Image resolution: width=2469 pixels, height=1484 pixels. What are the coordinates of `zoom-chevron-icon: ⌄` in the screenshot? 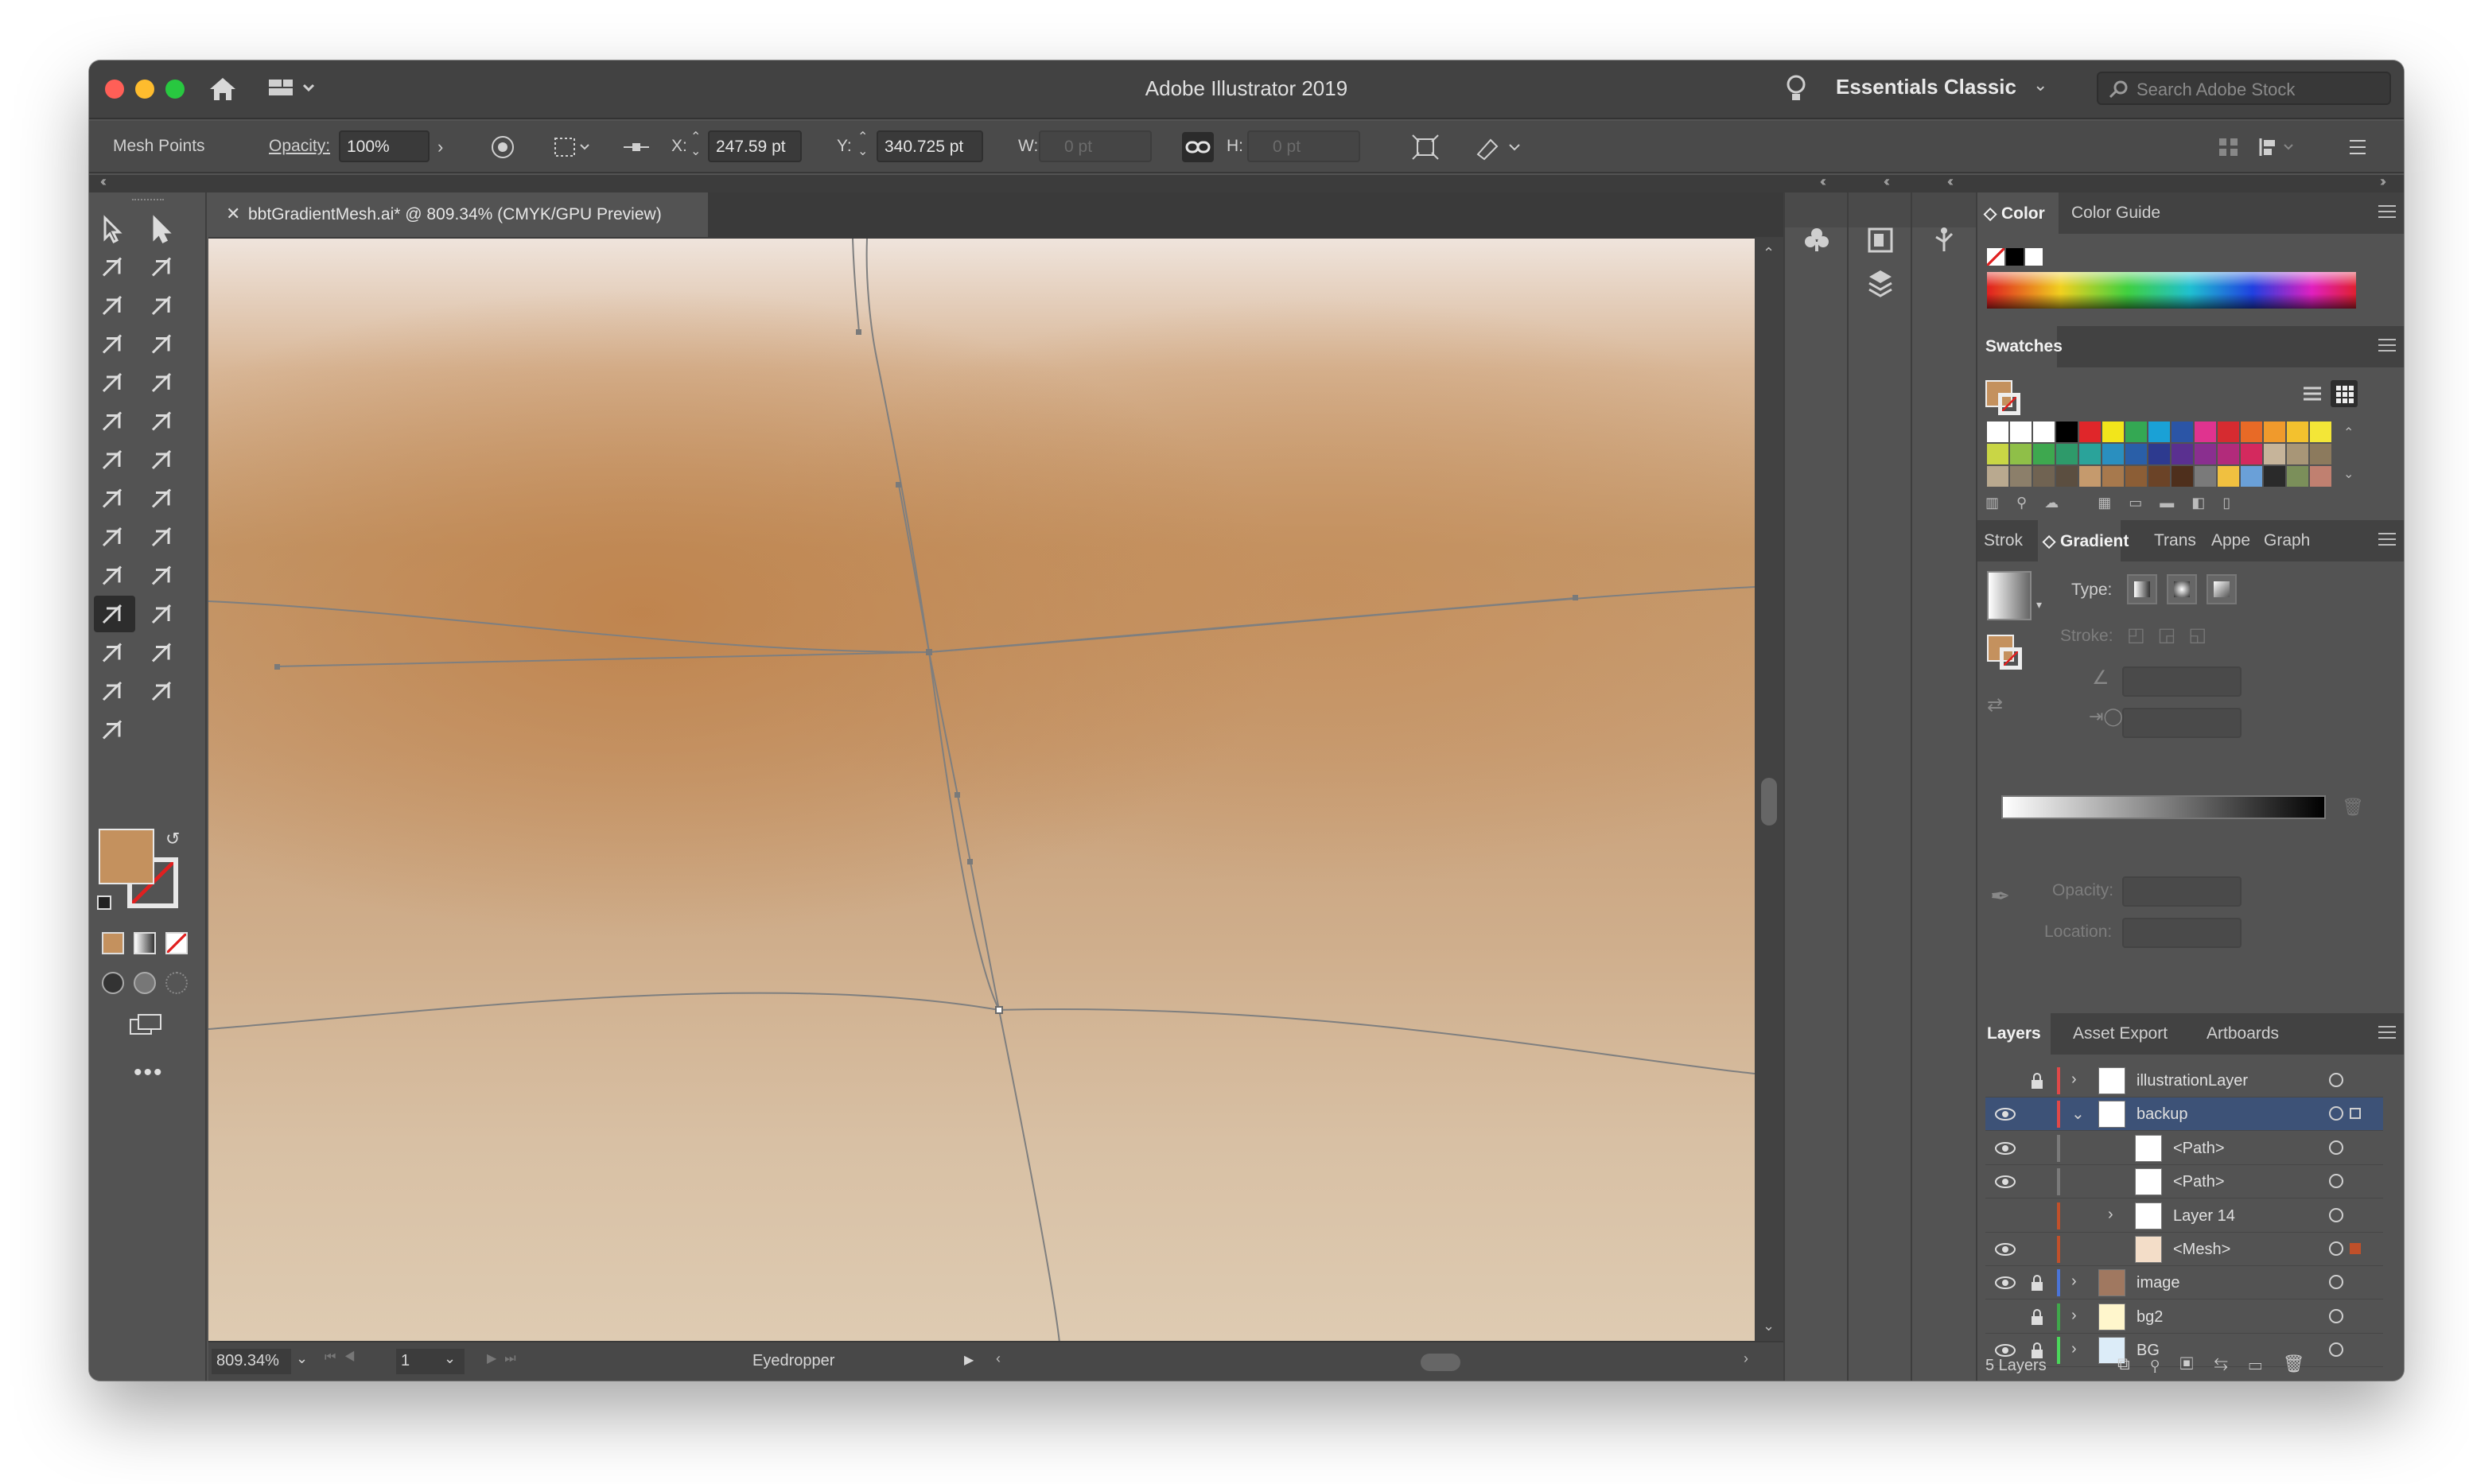 It's located at (302, 1358).